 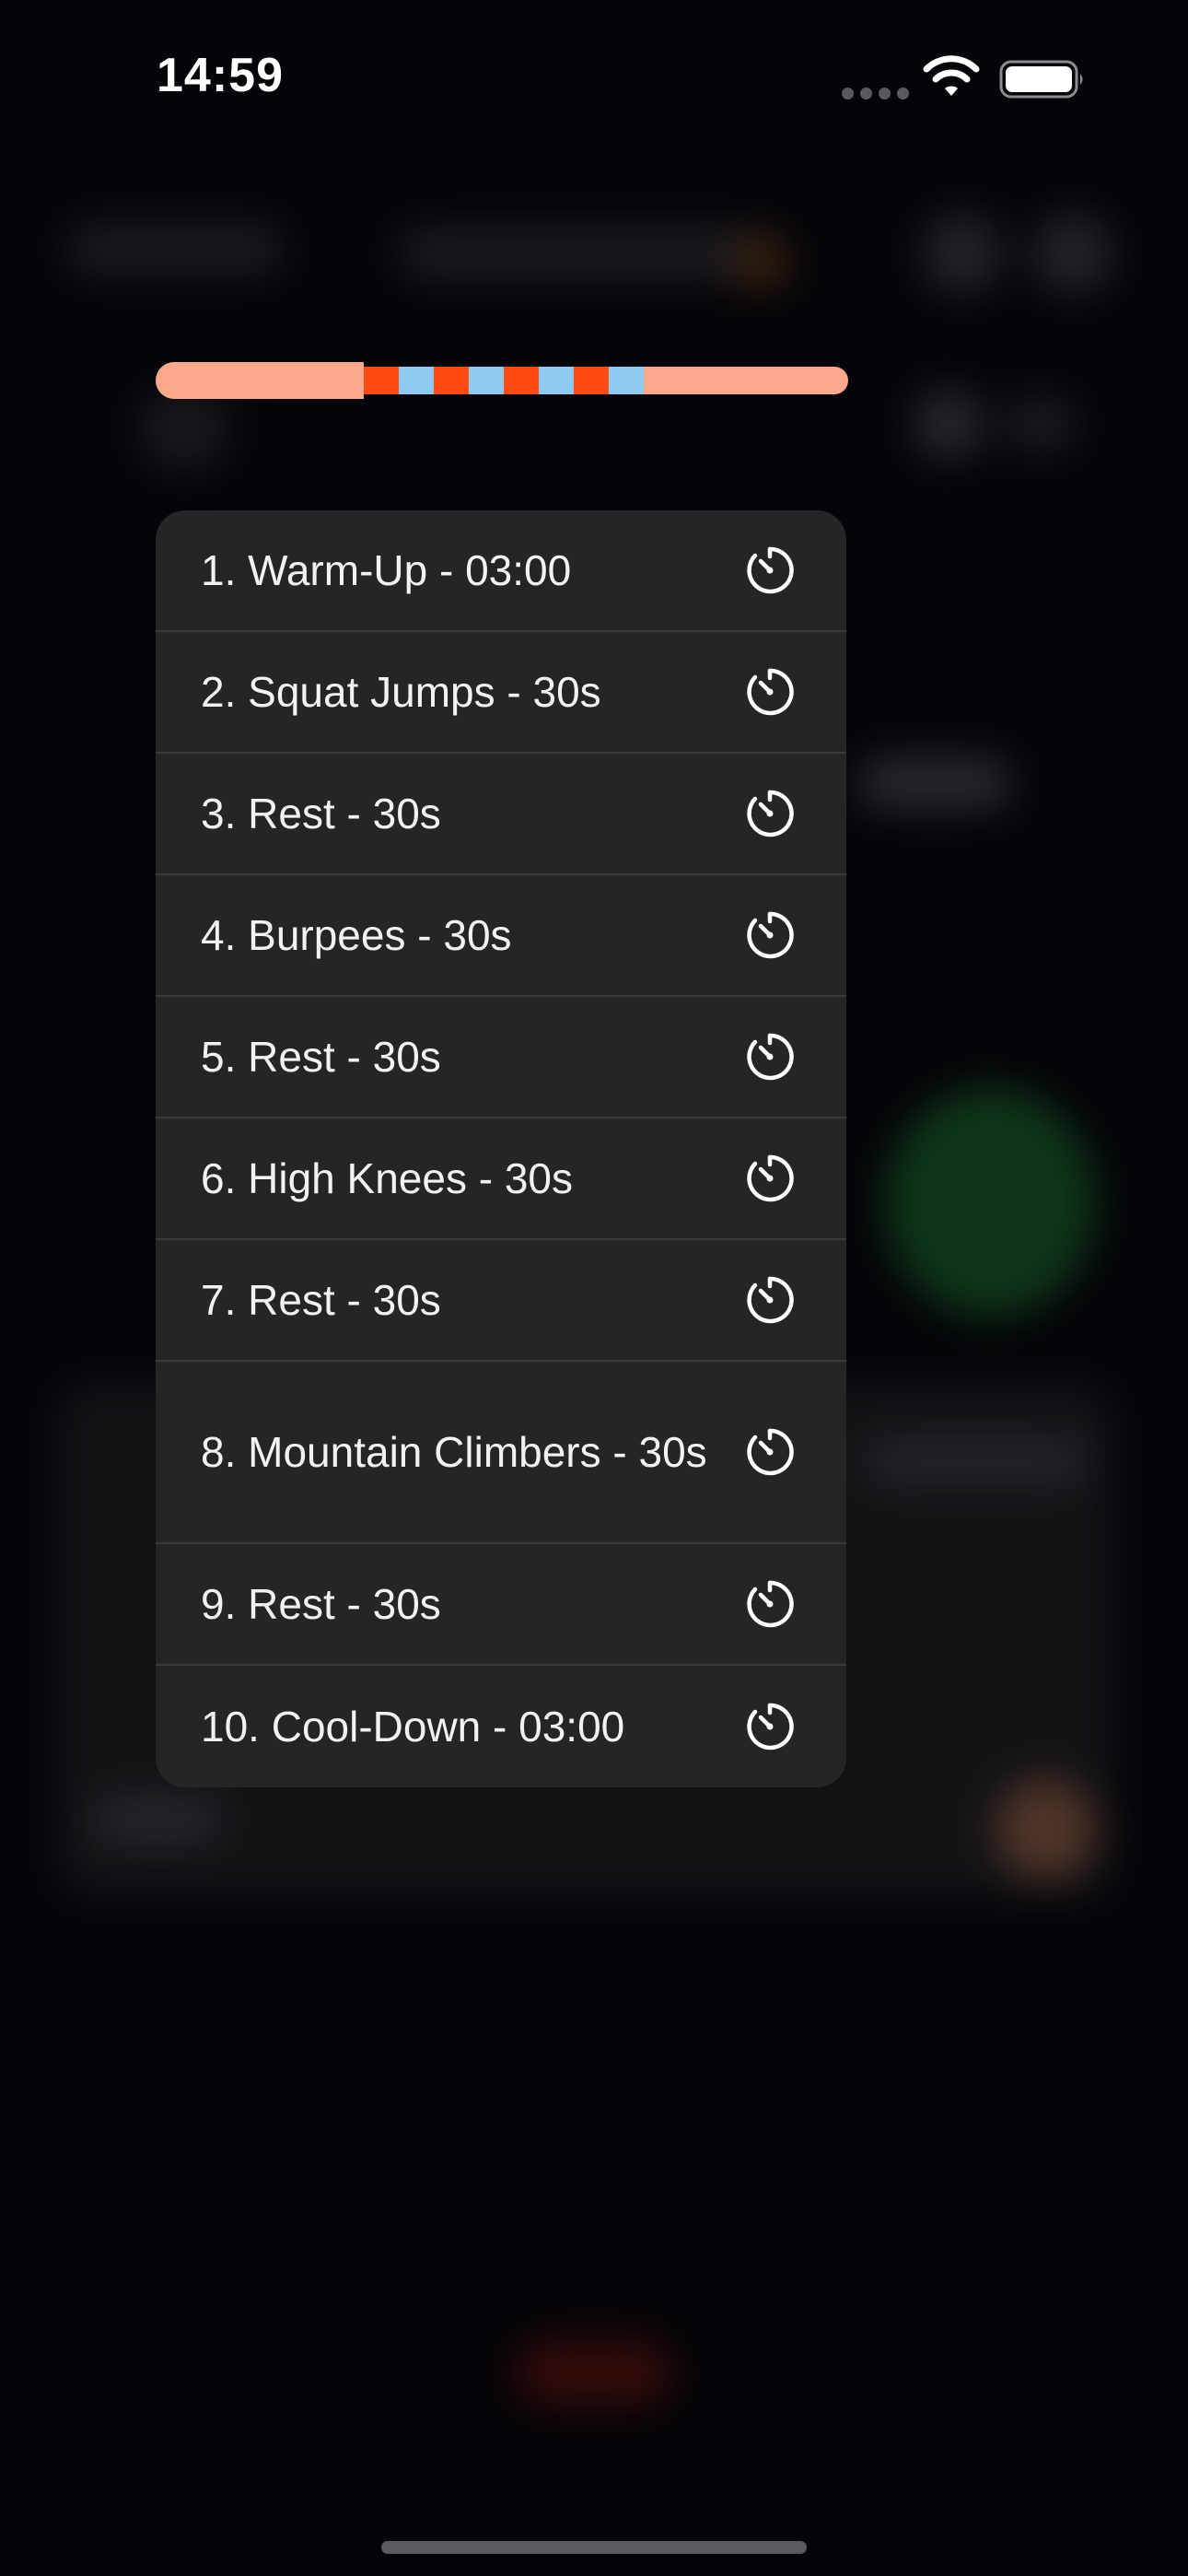 What do you see at coordinates (501, 1301) in the screenshot?
I see `menu-item-rest-3: 7. Rest - 30s` at bounding box center [501, 1301].